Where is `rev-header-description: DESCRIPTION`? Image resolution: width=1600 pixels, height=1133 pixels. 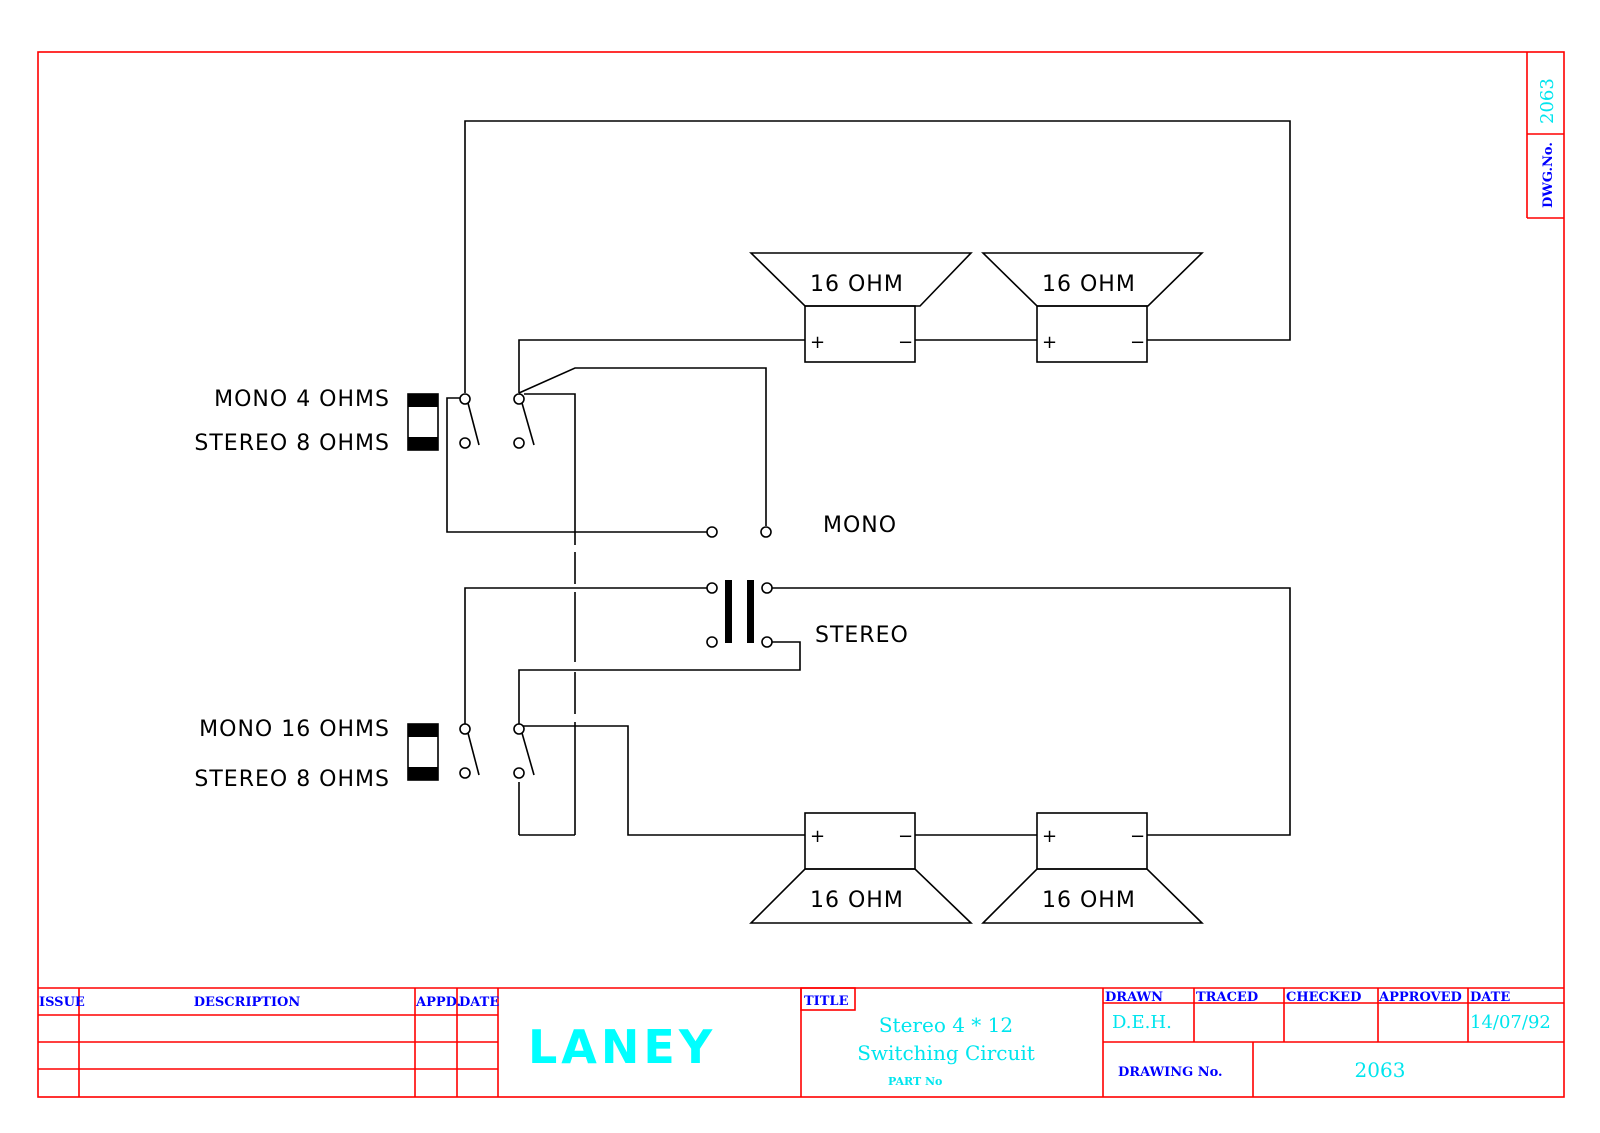 rev-header-description: DESCRIPTION is located at coordinates (247, 1002).